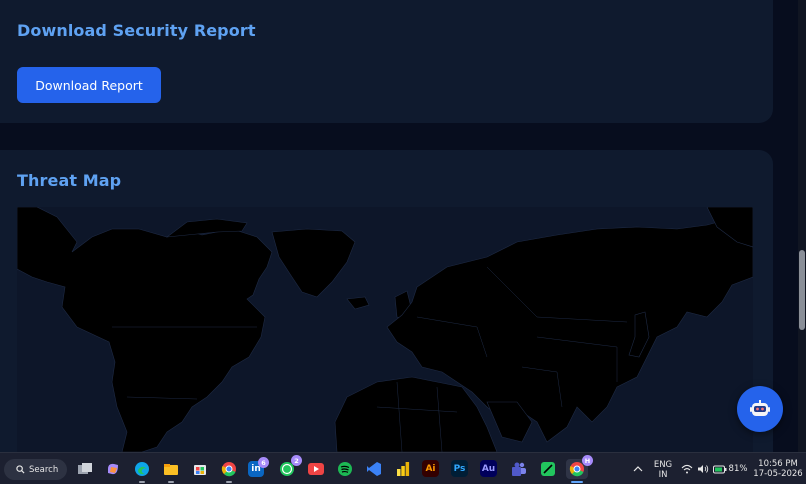  I want to click on task-view-icon, so click(85, 469).